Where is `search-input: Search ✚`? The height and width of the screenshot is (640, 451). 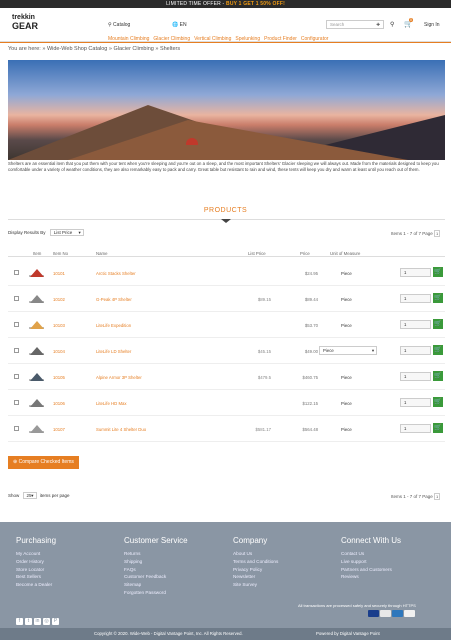
search-input: Search ✚ is located at coordinates (355, 24).